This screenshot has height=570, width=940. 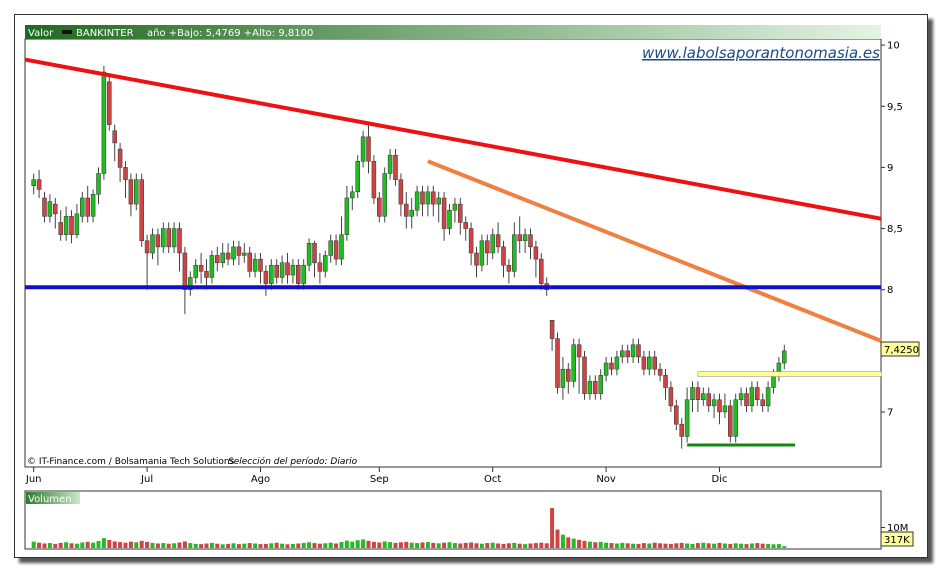 I want to click on header-valor-label: Valor, so click(x=41, y=33).